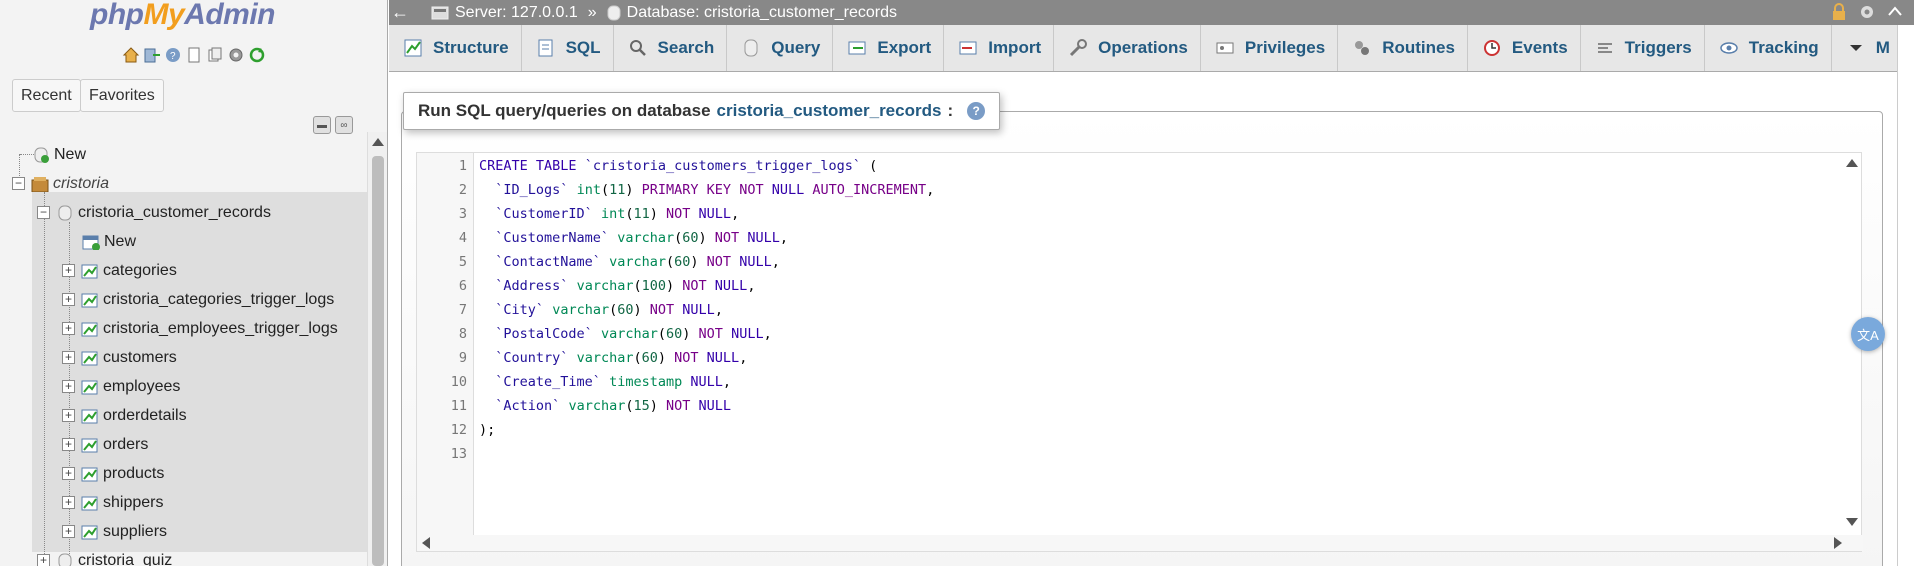  I want to click on scroll-right-icon, so click(1838, 543).